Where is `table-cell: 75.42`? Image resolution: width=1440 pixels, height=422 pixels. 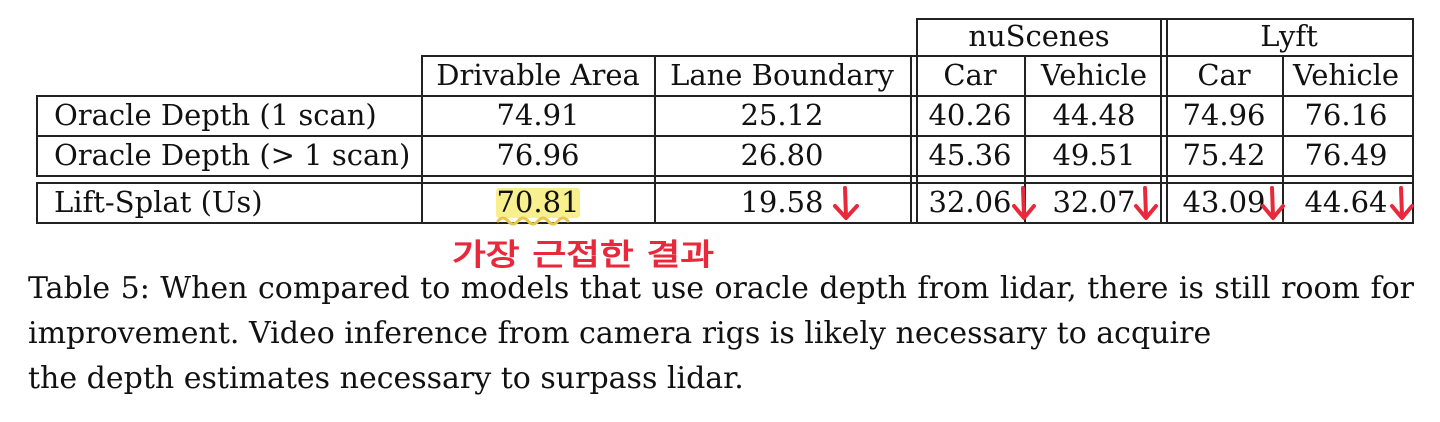
table-cell: 75.42 is located at coordinates (1224, 155).